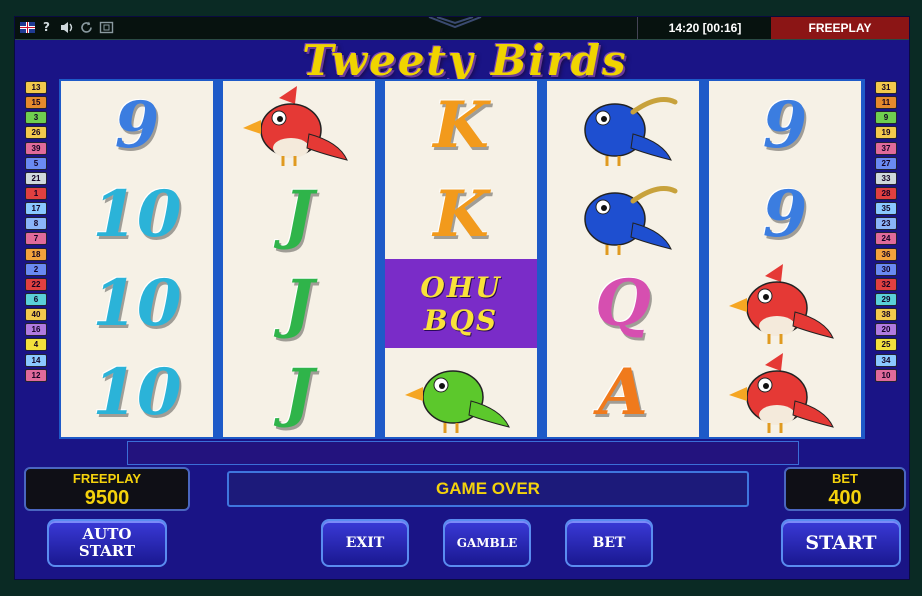 The height and width of the screenshot is (596, 922). What do you see at coordinates (36, 148) in the screenshot?
I see `payline-number: 39` at bounding box center [36, 148].